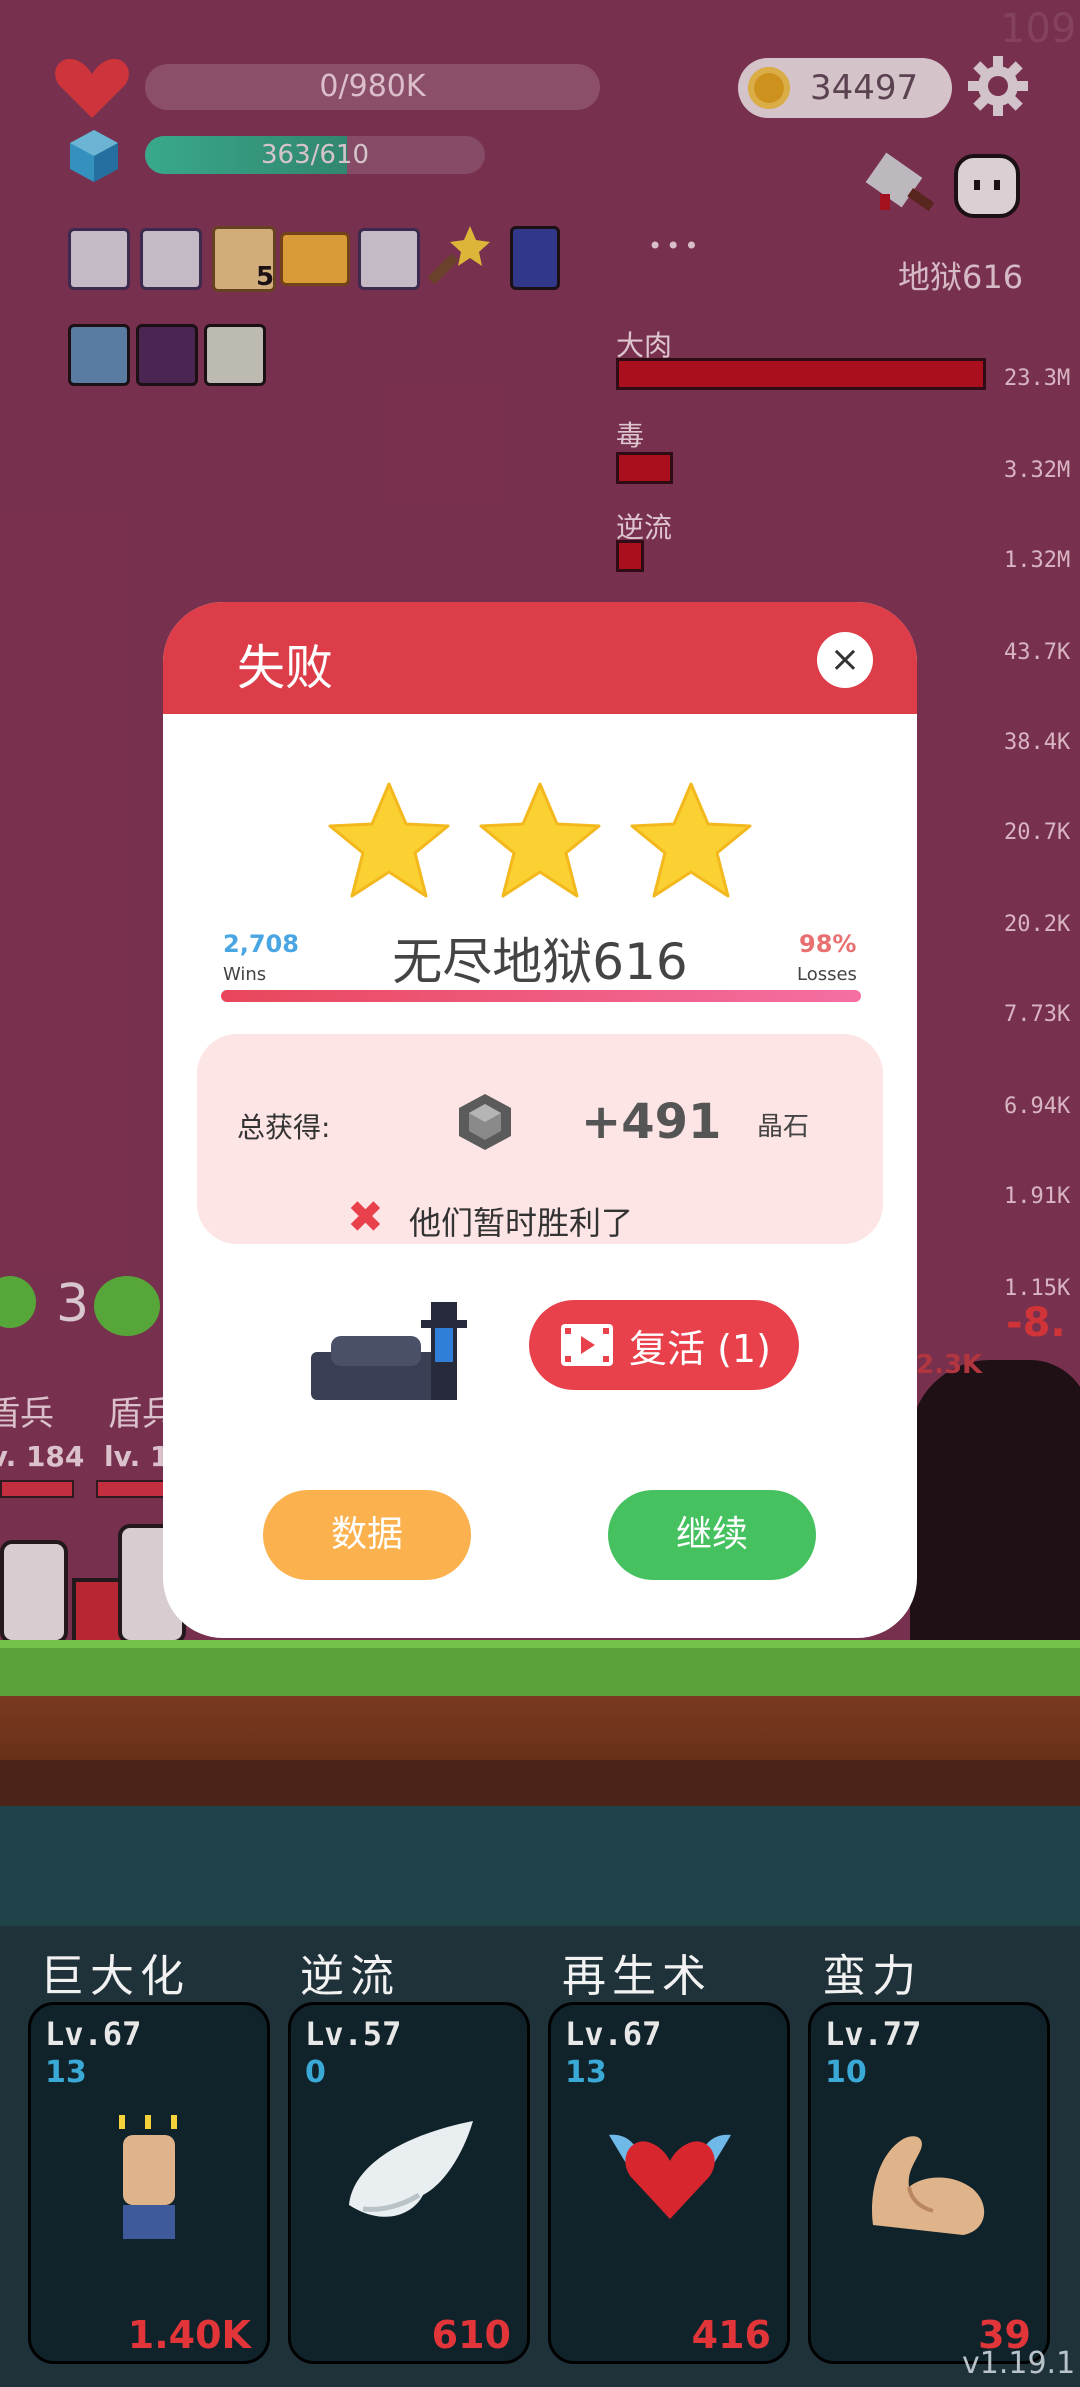 This screenshot has height=2387, width=1080. I want to click on skill-sub-value: 0, so click(315, 2072).